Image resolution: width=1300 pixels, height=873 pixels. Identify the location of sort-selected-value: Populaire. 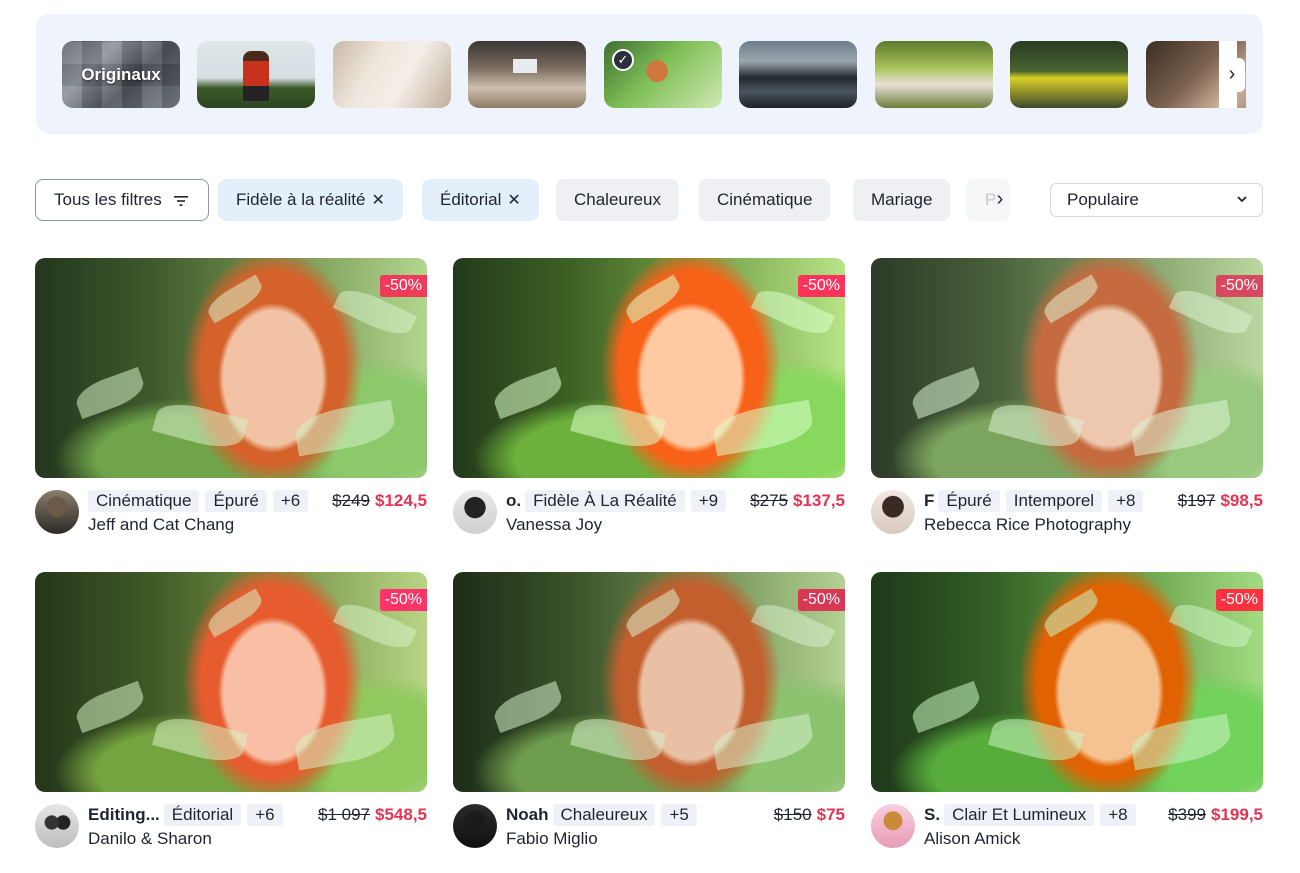
(1103, 199).